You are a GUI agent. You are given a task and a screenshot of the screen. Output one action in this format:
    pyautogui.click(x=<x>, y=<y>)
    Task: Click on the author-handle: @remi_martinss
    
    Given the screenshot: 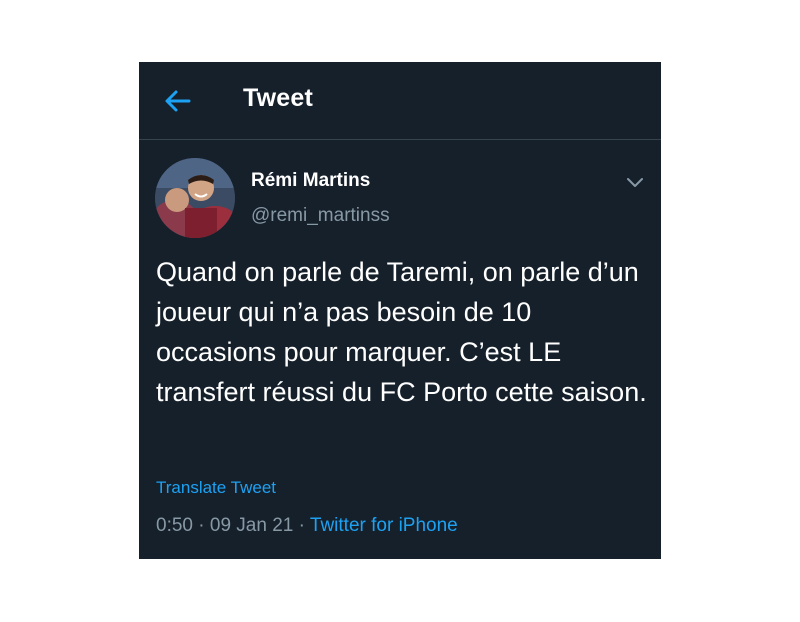 What is the action you would take?
    pyautogui.click(x=320, y=216)
    